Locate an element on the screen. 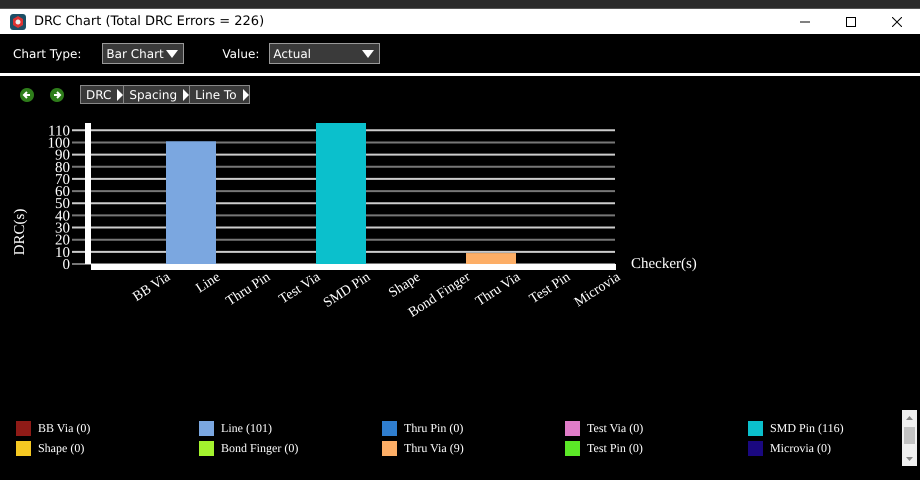 The width and height of the screenshot is (920, 480). x-category-label: Line is located at coordinates (209, 283).